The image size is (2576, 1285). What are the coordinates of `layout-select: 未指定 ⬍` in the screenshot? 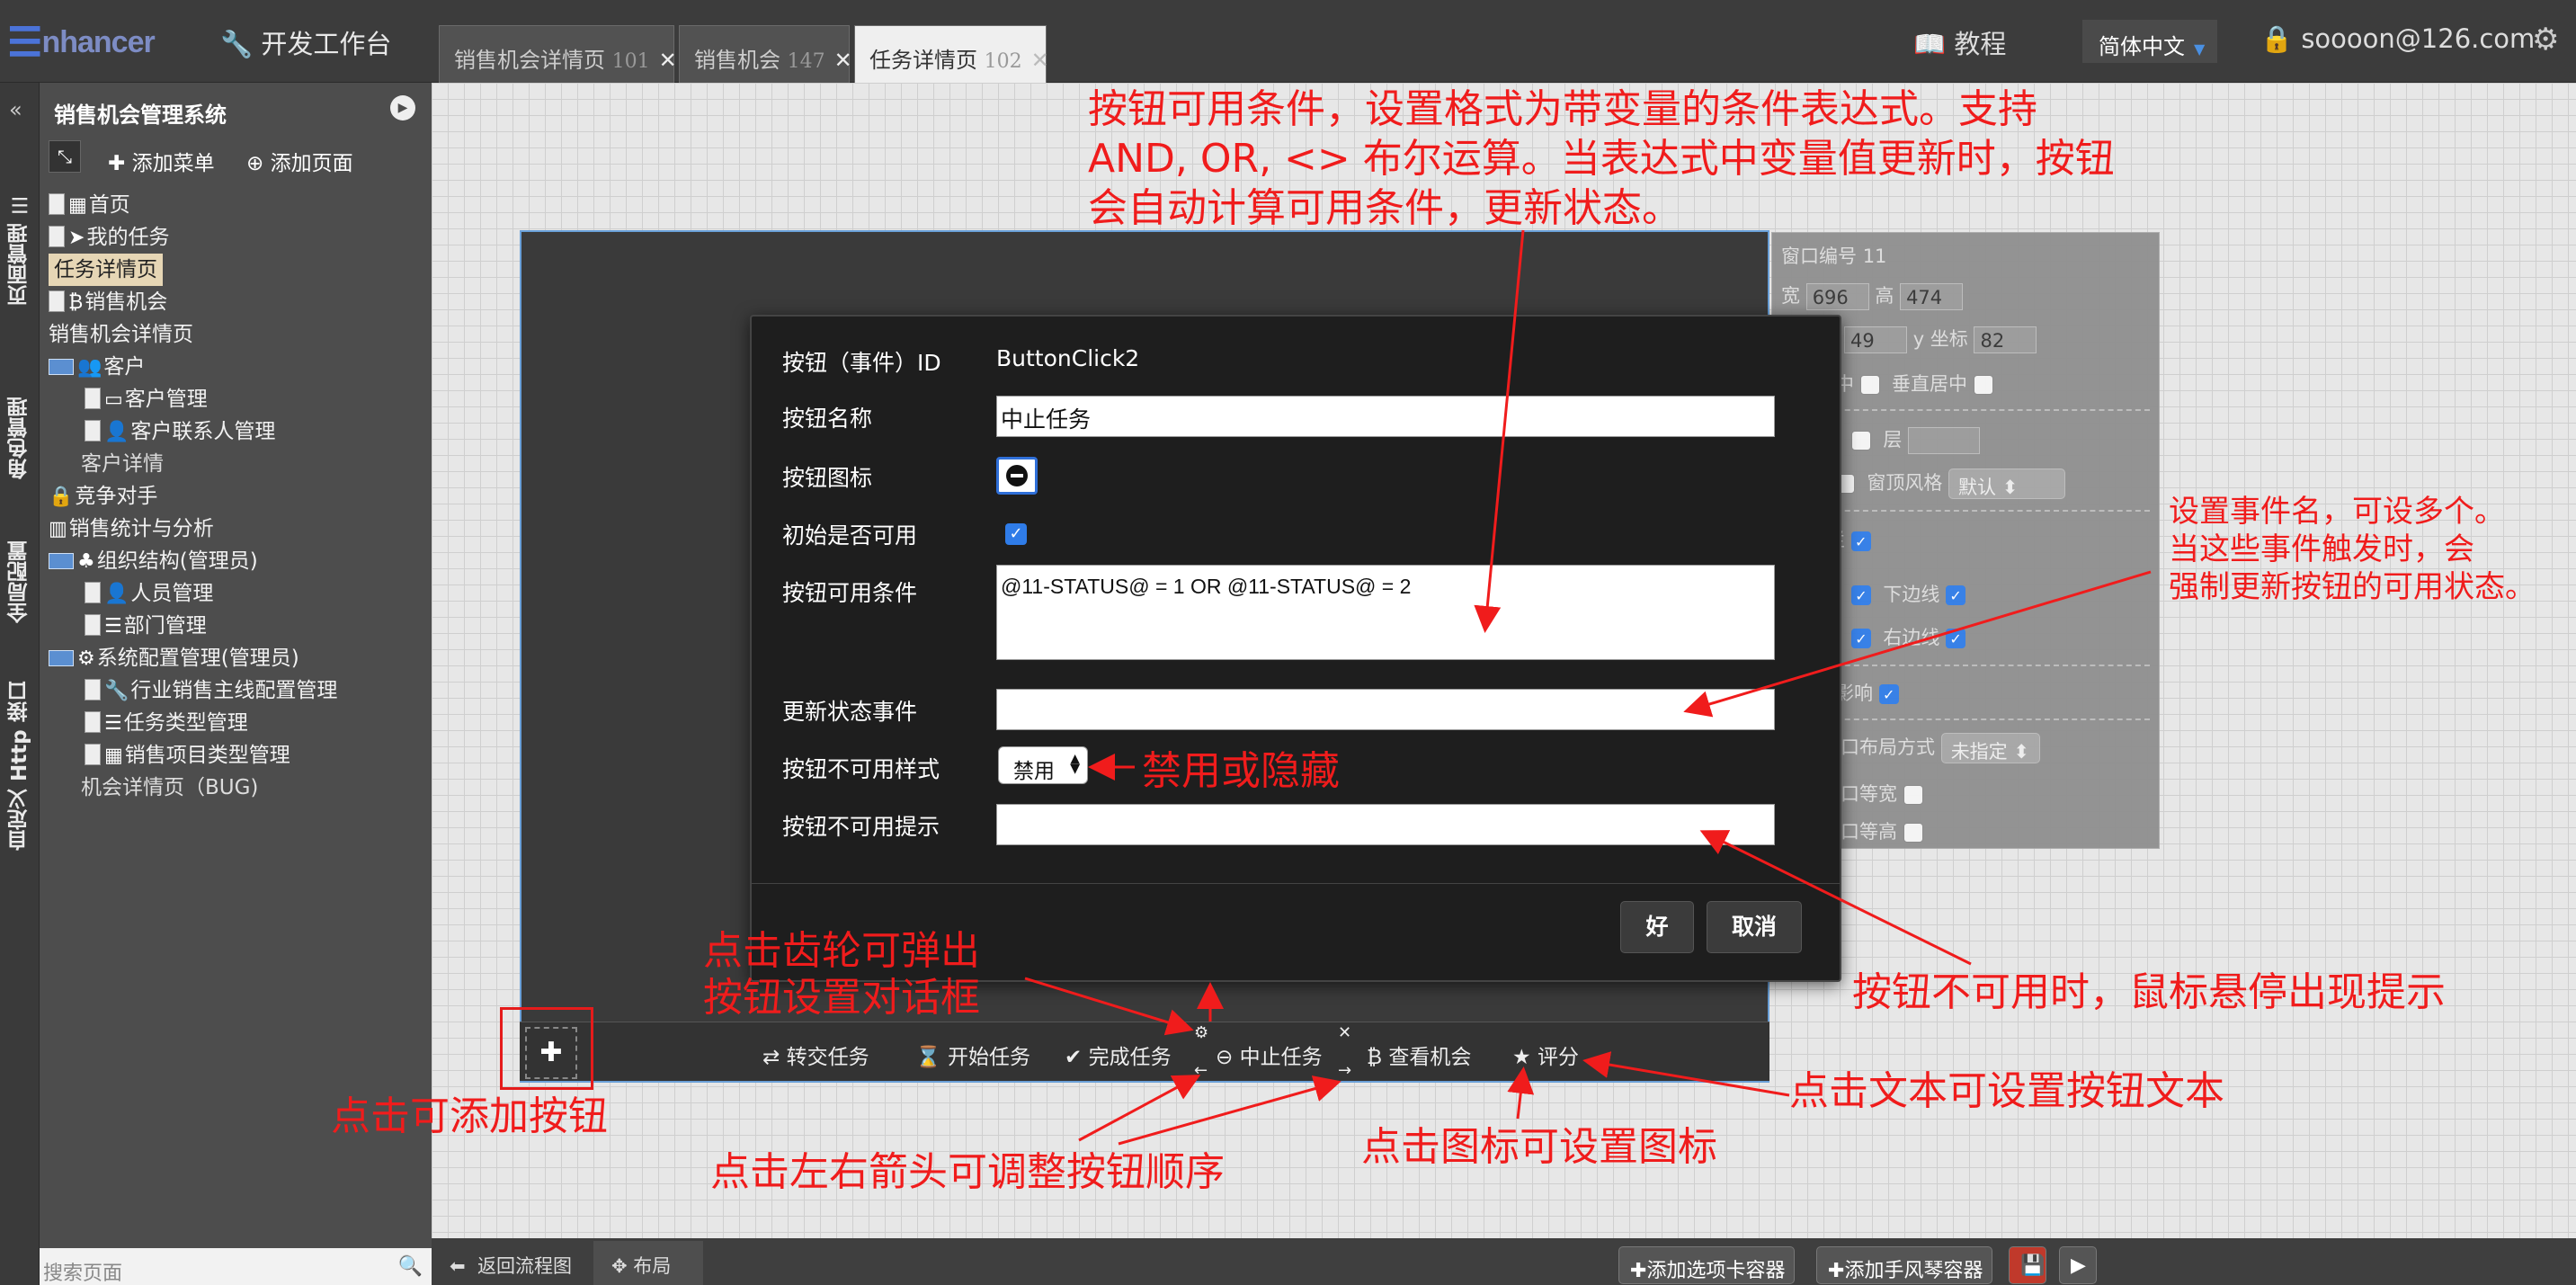 It's located at (1990, 748).